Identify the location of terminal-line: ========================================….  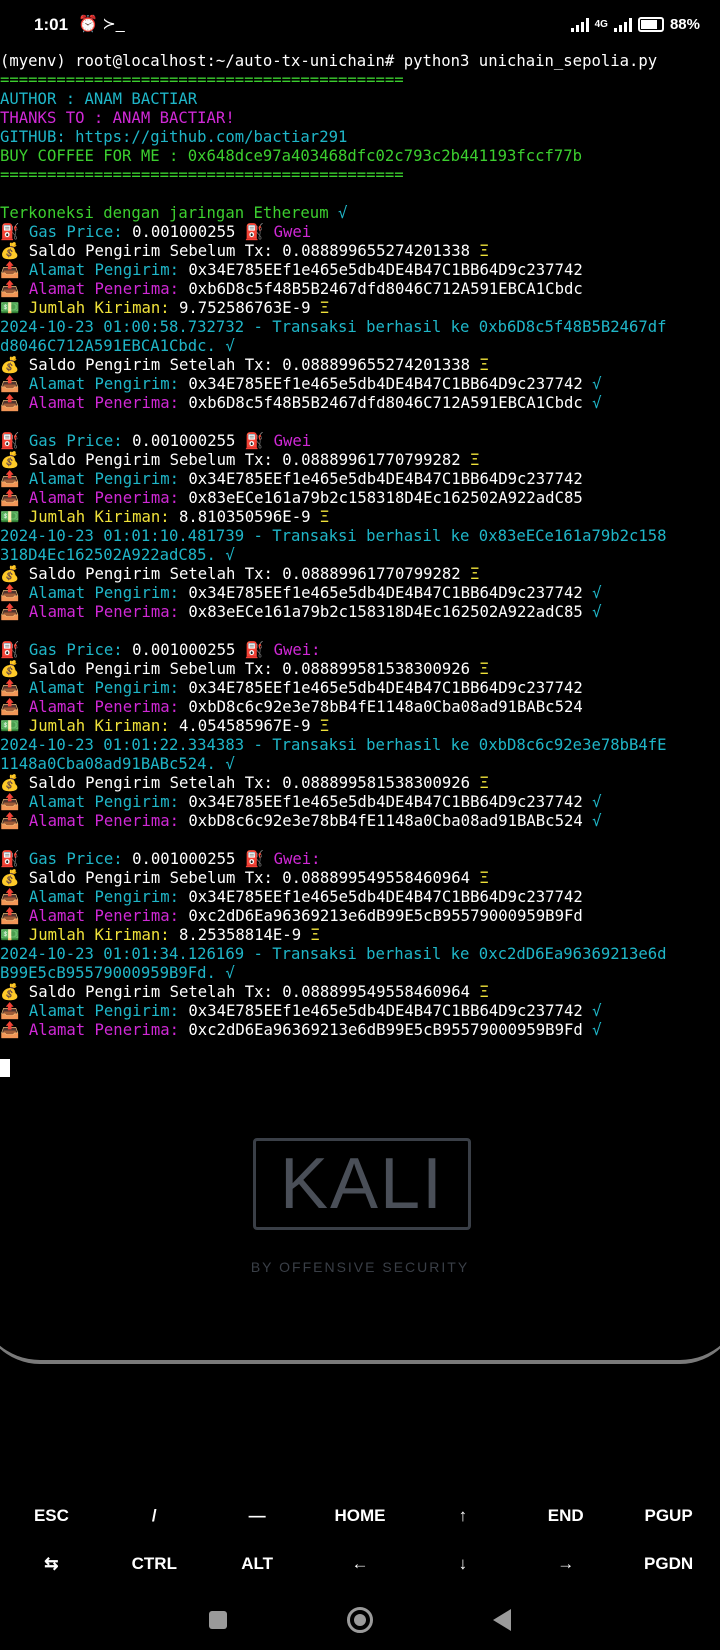
(360, 80).